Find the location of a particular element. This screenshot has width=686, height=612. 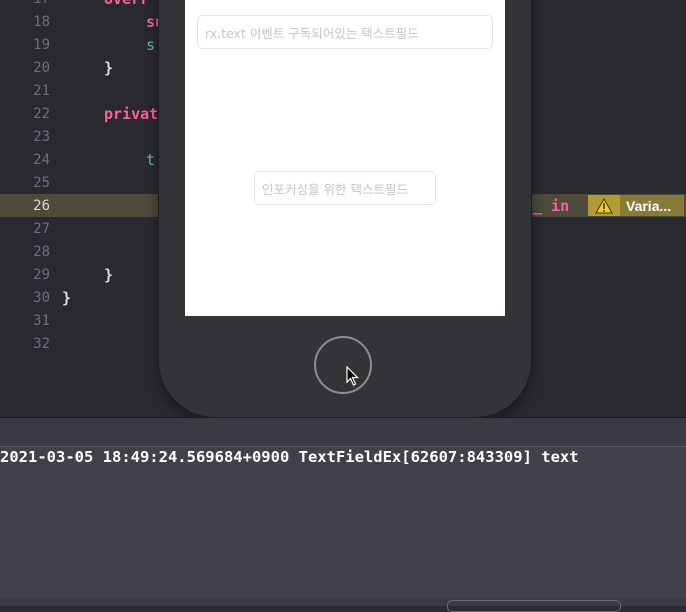

line-number: 30 is located at coordinates (41, 298).